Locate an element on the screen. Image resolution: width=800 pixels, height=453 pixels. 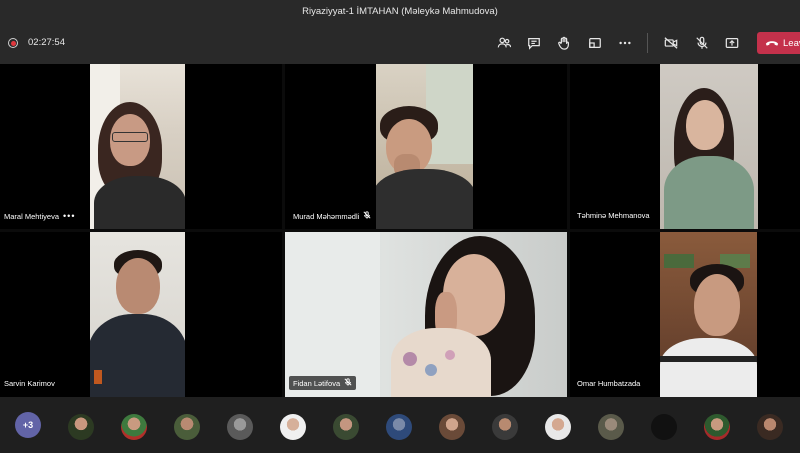
participant-tile: Maral Mehtiyeva ••• is located at coordinates (141, 146).